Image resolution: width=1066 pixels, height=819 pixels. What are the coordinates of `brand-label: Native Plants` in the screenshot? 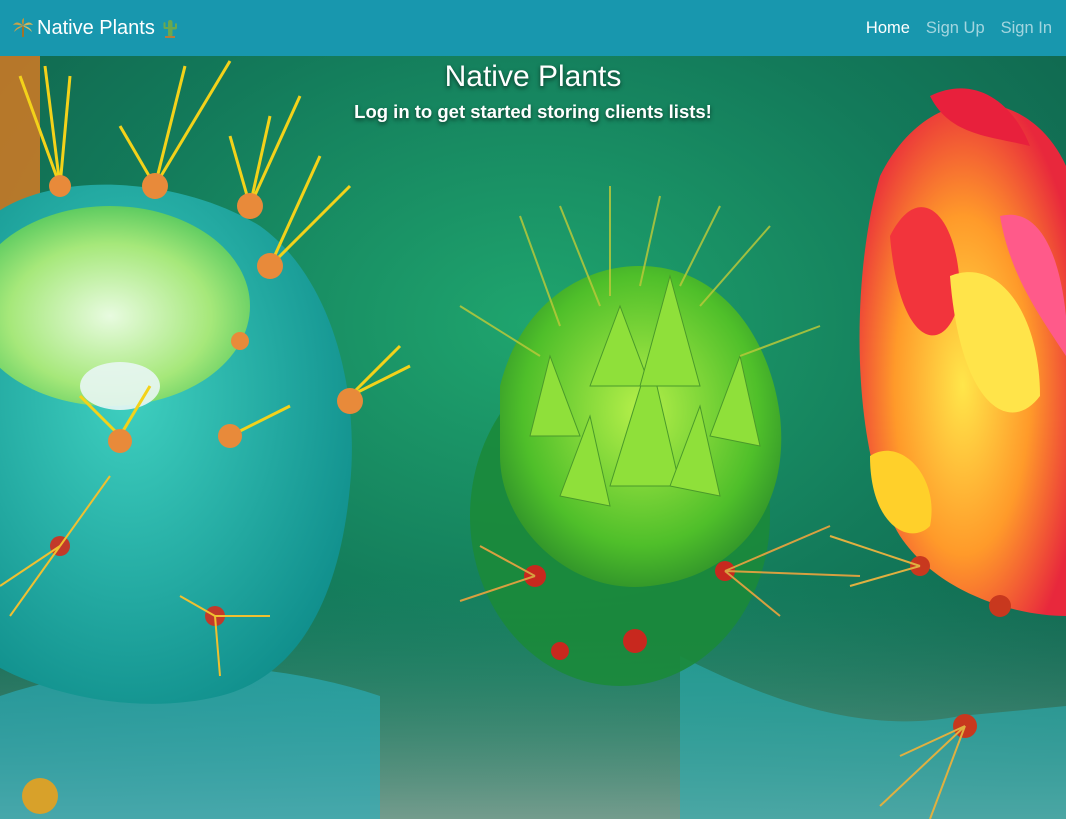 It's located at (96, 27).